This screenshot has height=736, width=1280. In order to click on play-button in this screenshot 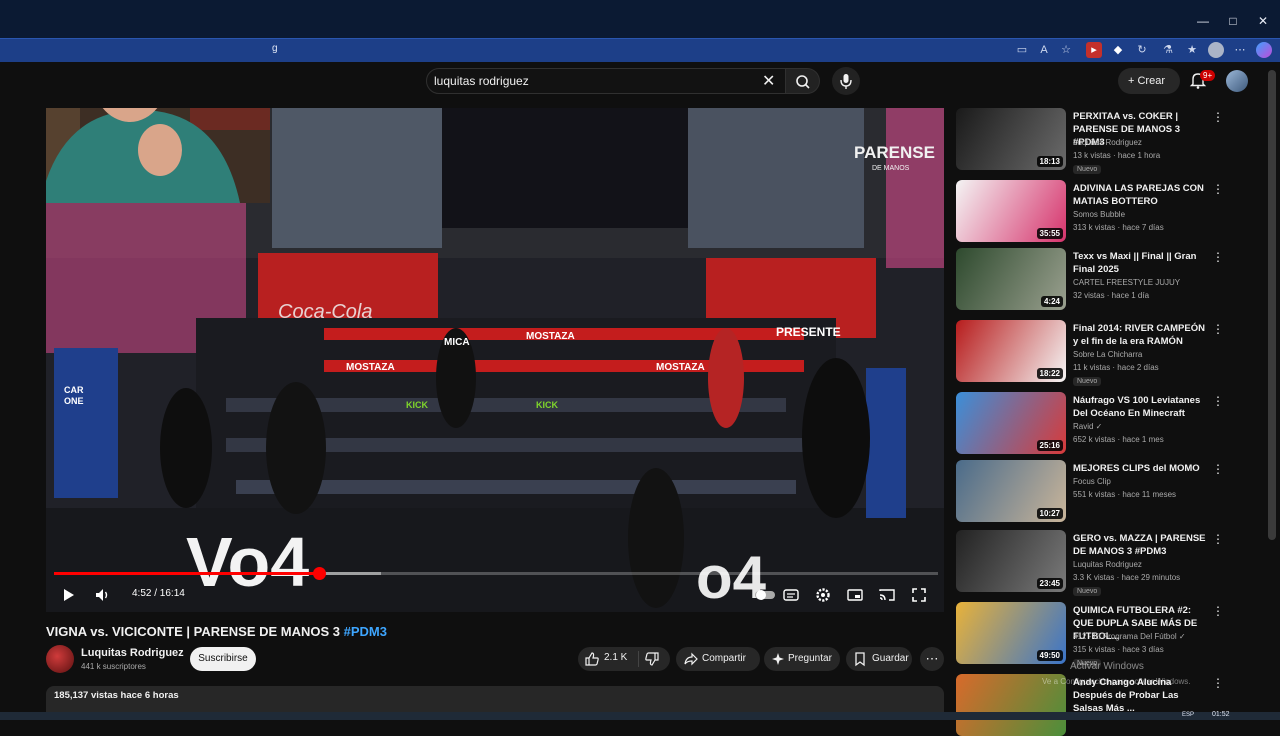, I will do `click(68, 595)`.